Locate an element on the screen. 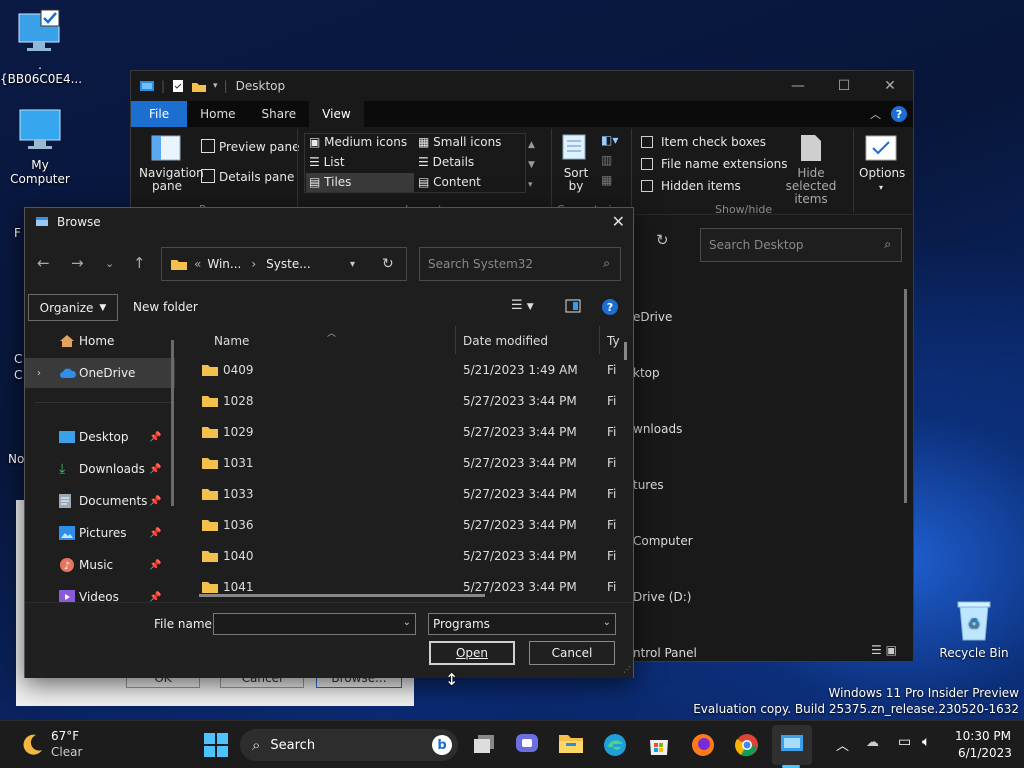 Image resolution: width=1024 pixels, height=768 pixels. my-computer-desktop-icon: My Computer is located at coordinates (40, 147).